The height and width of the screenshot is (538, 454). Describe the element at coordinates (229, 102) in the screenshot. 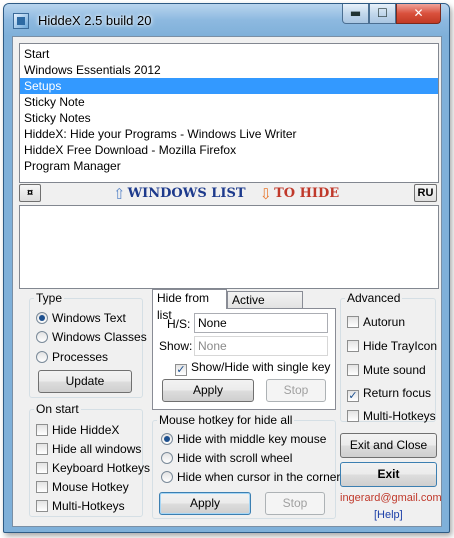

I see `list-item: Sticky Note` at that location.